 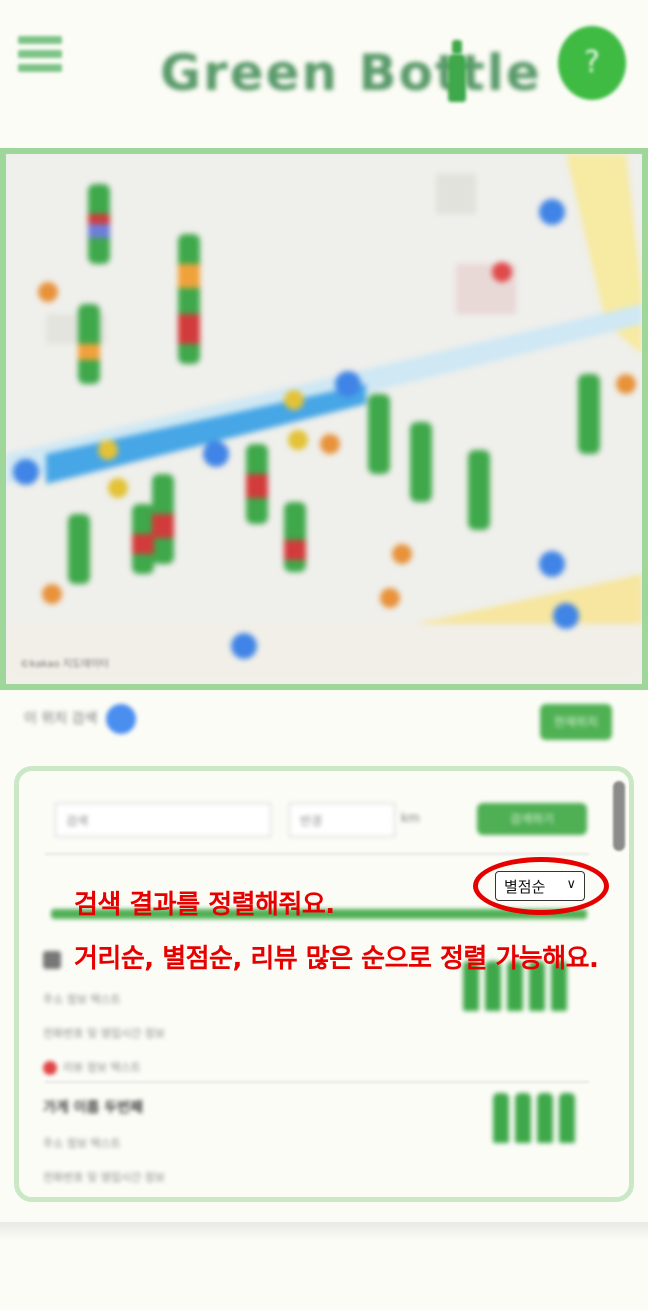 I want to click on sort-selected-value: 별점순, so click(x=525, y=887).